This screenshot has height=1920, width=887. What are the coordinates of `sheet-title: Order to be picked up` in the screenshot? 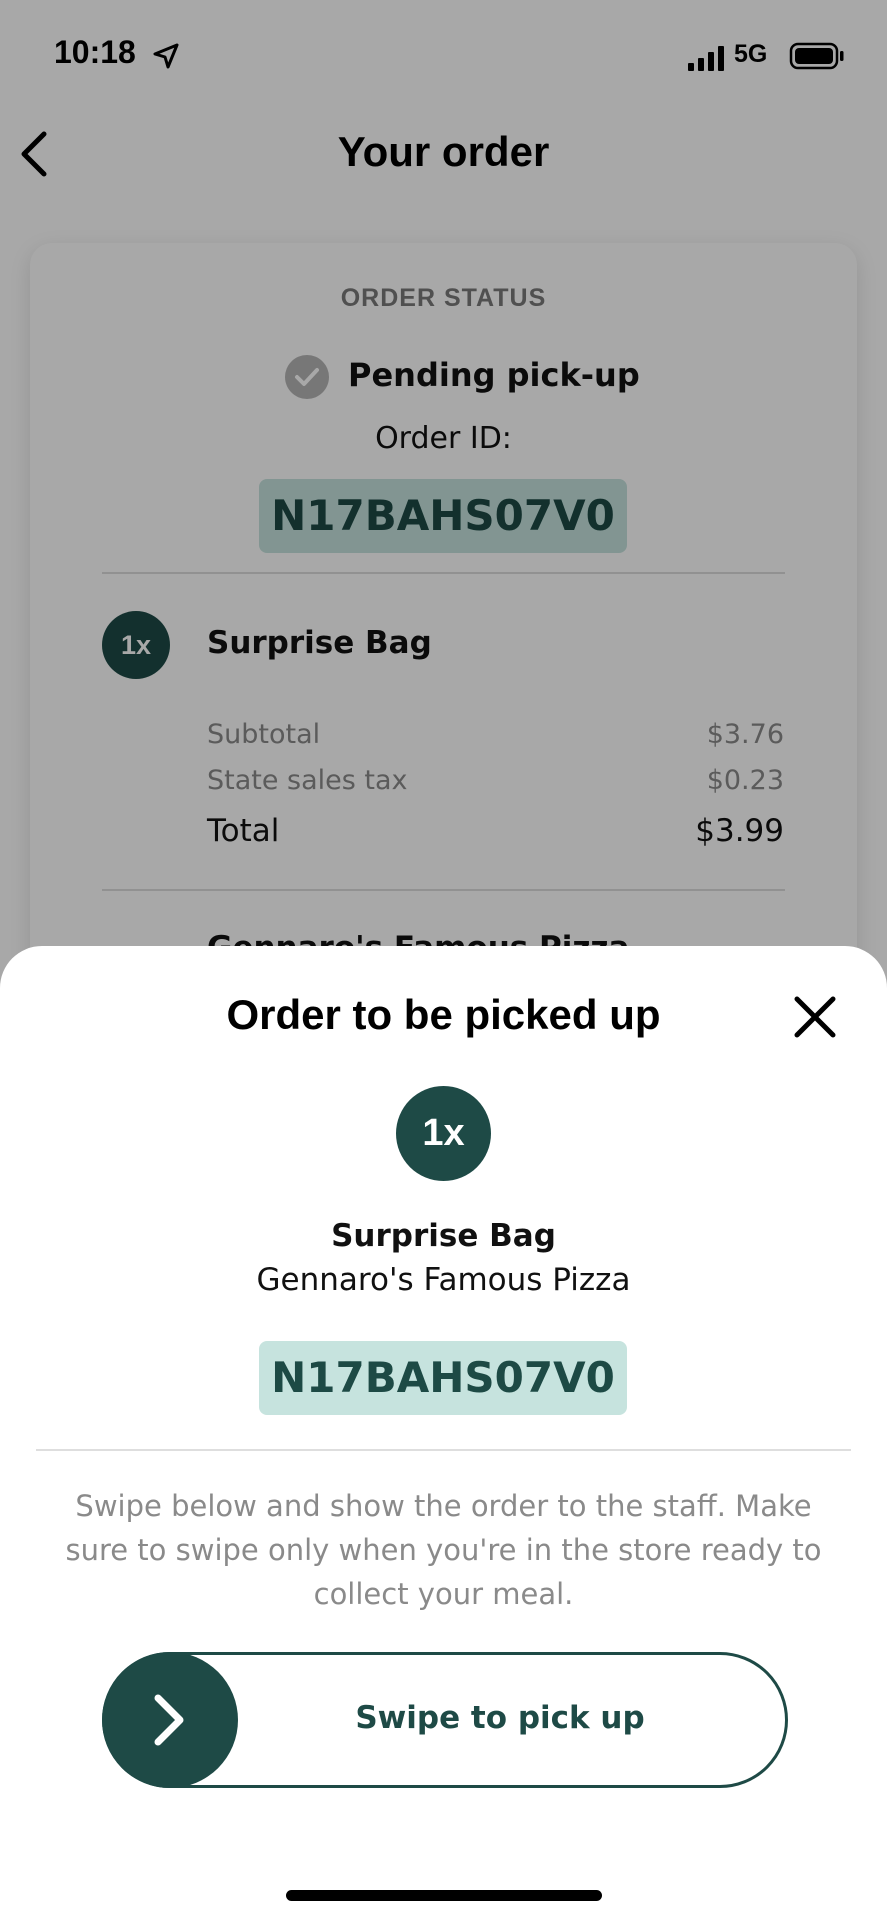 It's located at (443, 1014).